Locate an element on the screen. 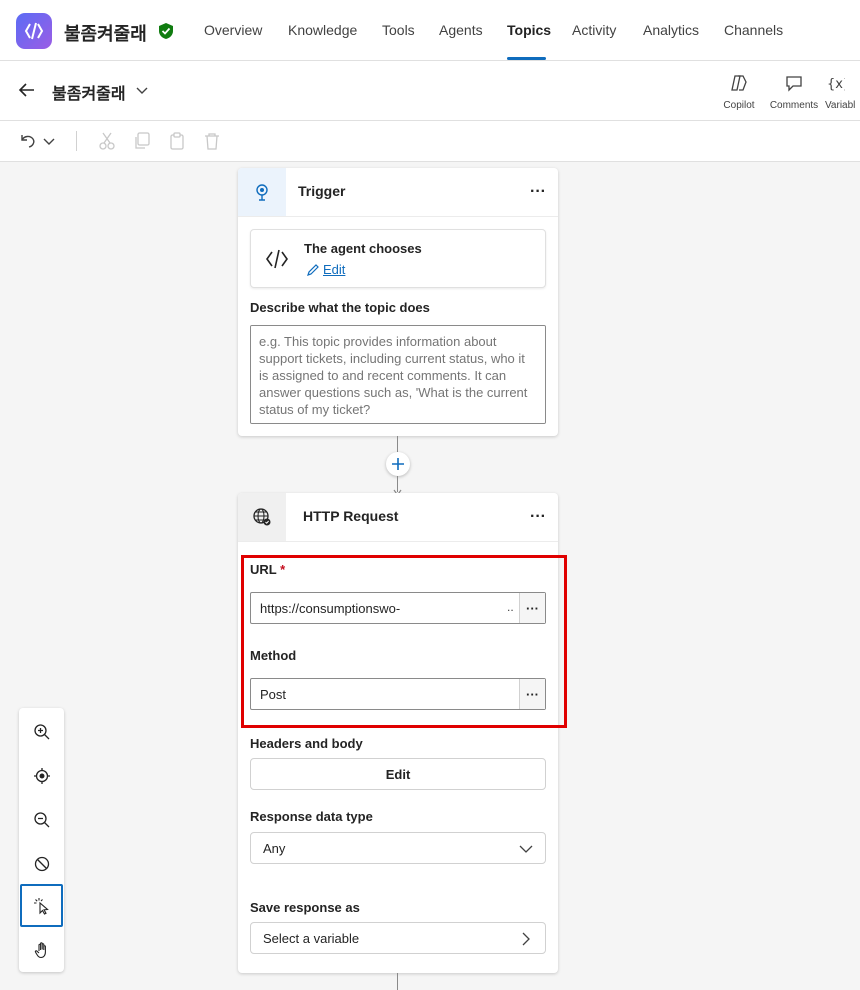 The image size is (860, 990). pan-mode-button is located at coordinates (41, 949).